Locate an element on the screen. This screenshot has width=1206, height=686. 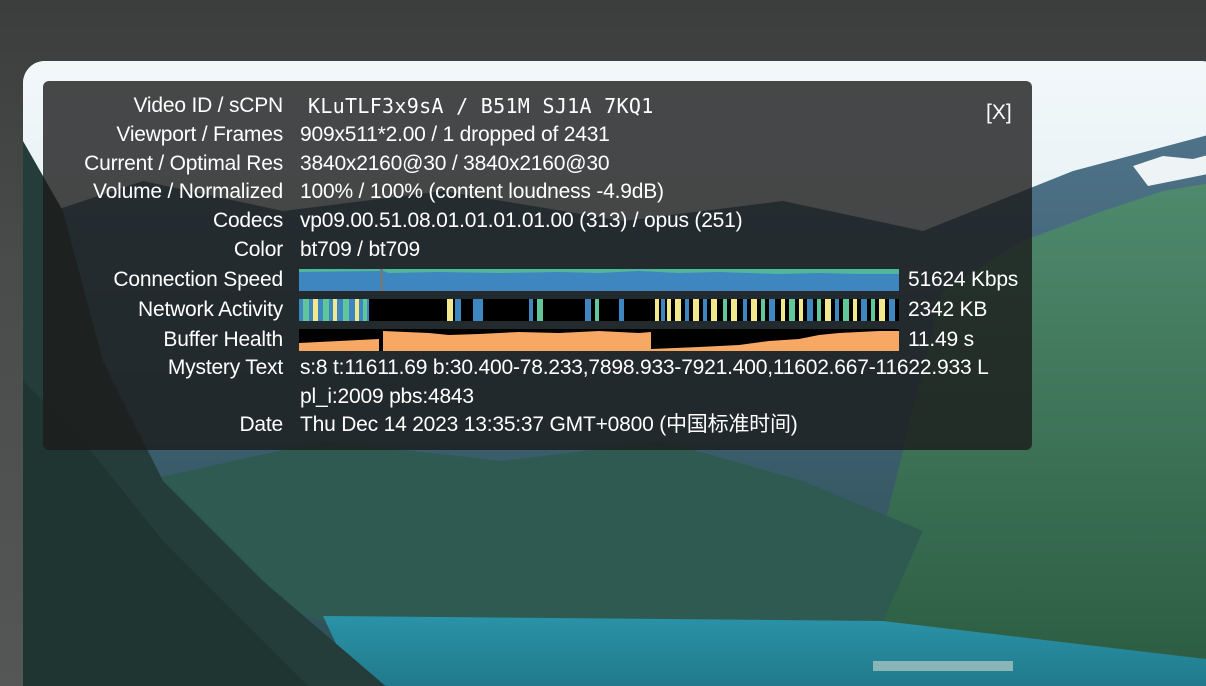
label-date: Date is located at coordinates (261, 424).